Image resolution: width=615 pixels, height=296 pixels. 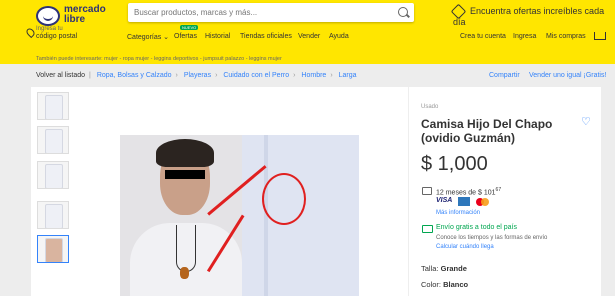 I want to click on search-bar, so click(x=271, y=12).